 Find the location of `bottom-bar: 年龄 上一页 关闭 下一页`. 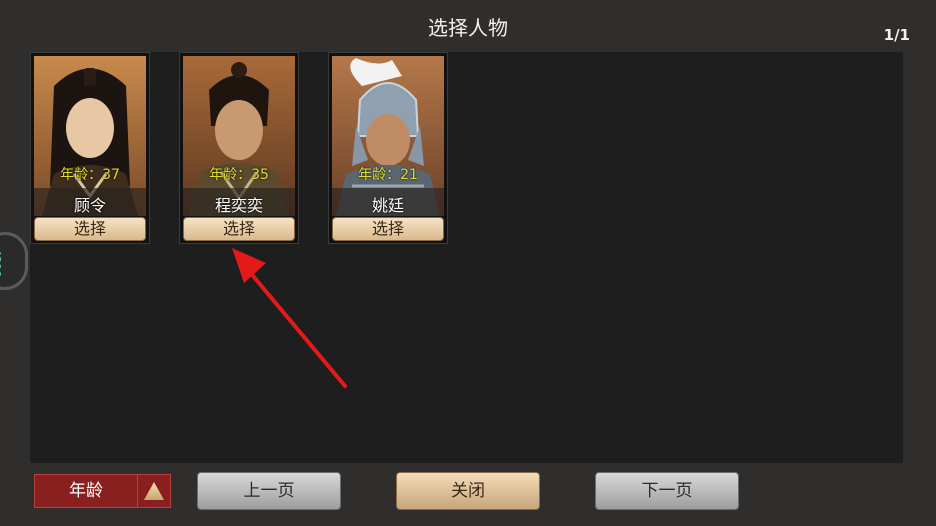

bottom-bar: 年龄 上一页 关闭 下一页 is located at coordinates (468, 498).